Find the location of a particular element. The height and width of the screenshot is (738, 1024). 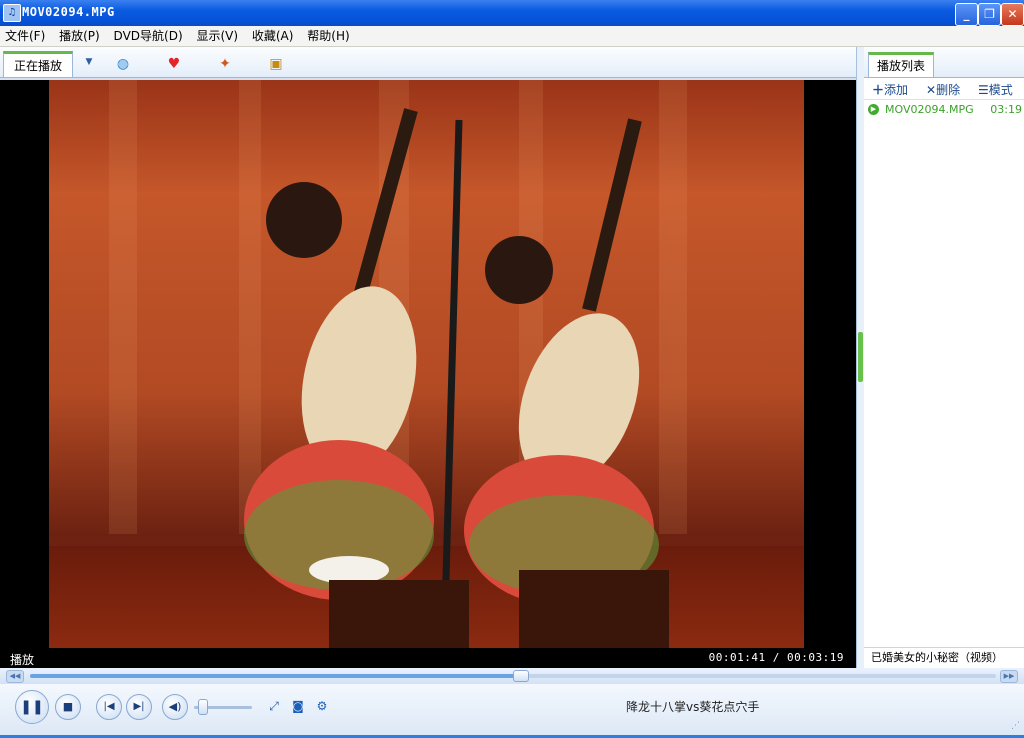

resize-grip-icon: ⋰ is located at coordinates (1016, 726).